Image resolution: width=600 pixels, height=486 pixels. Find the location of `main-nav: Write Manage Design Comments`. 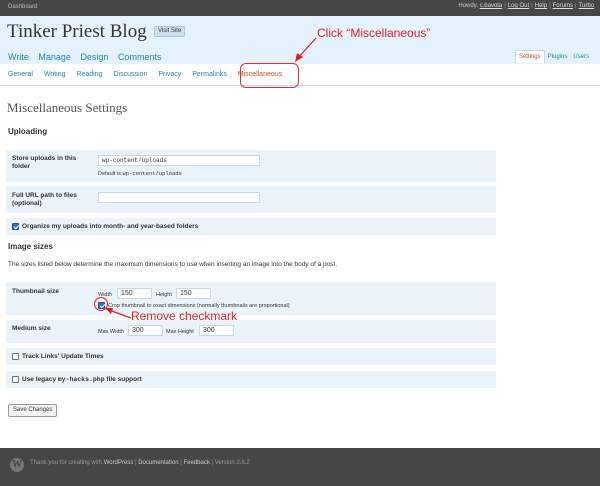

main-nav: Write Manage Design Comments is located at coordinates (88, 57).